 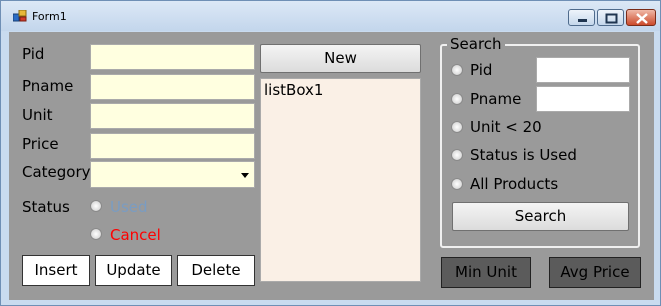 What do you see at coordinates (583, 70) in the screenshot?
I see `search-pid-field` at bounding box center [583, 70].